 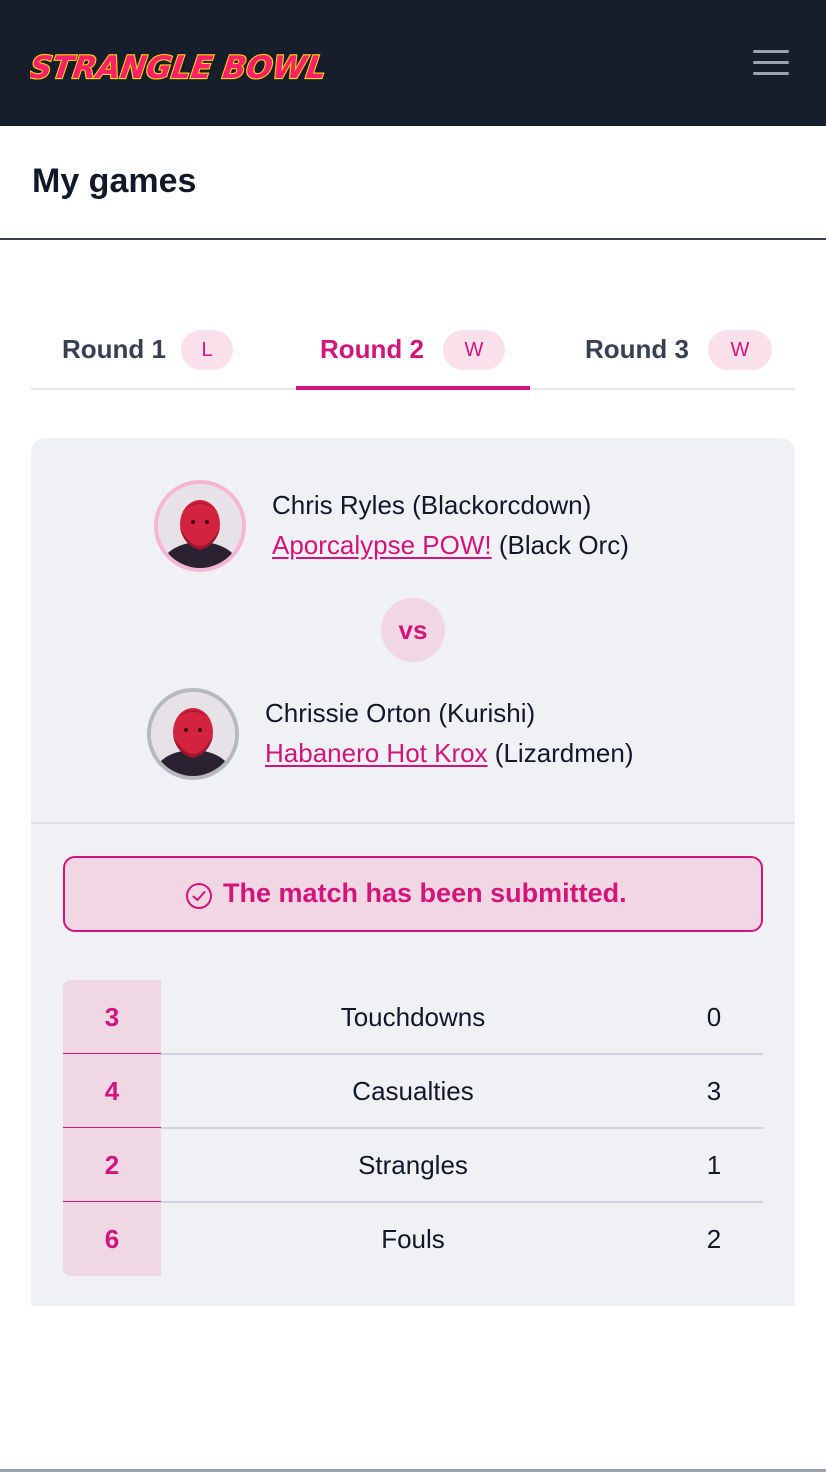 What do you see at coordinates (563, 545) in the screenshot?
I see `home-team-race: (Black Orc)` at bounding box center [563, 545].